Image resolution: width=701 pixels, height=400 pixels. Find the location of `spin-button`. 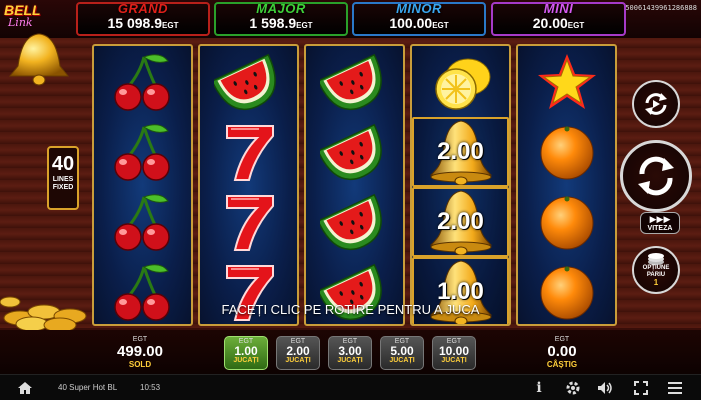

spin-button is located at coordinates (656, 176).